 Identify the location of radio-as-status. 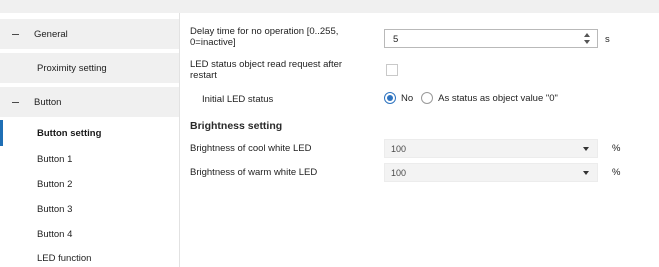
(427, 98).